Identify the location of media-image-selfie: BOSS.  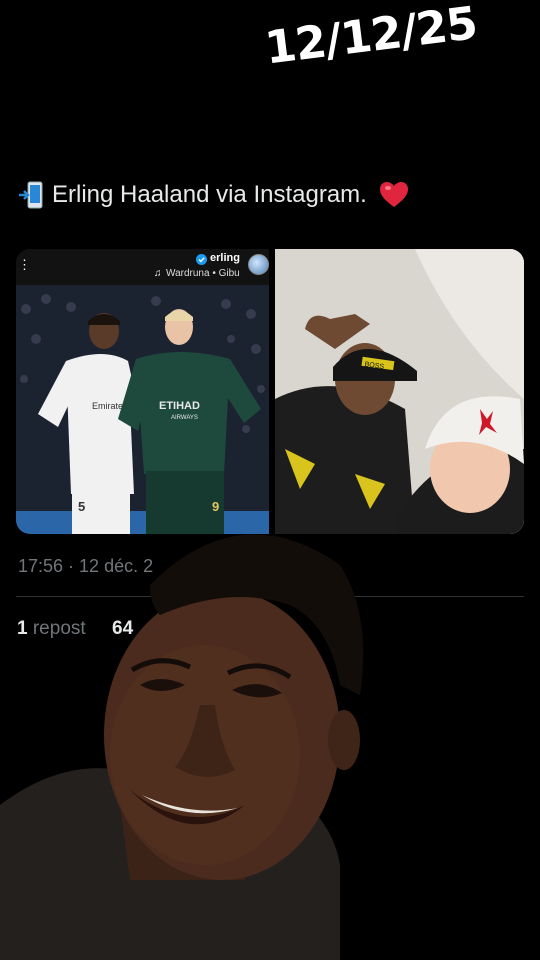
(399, 391).